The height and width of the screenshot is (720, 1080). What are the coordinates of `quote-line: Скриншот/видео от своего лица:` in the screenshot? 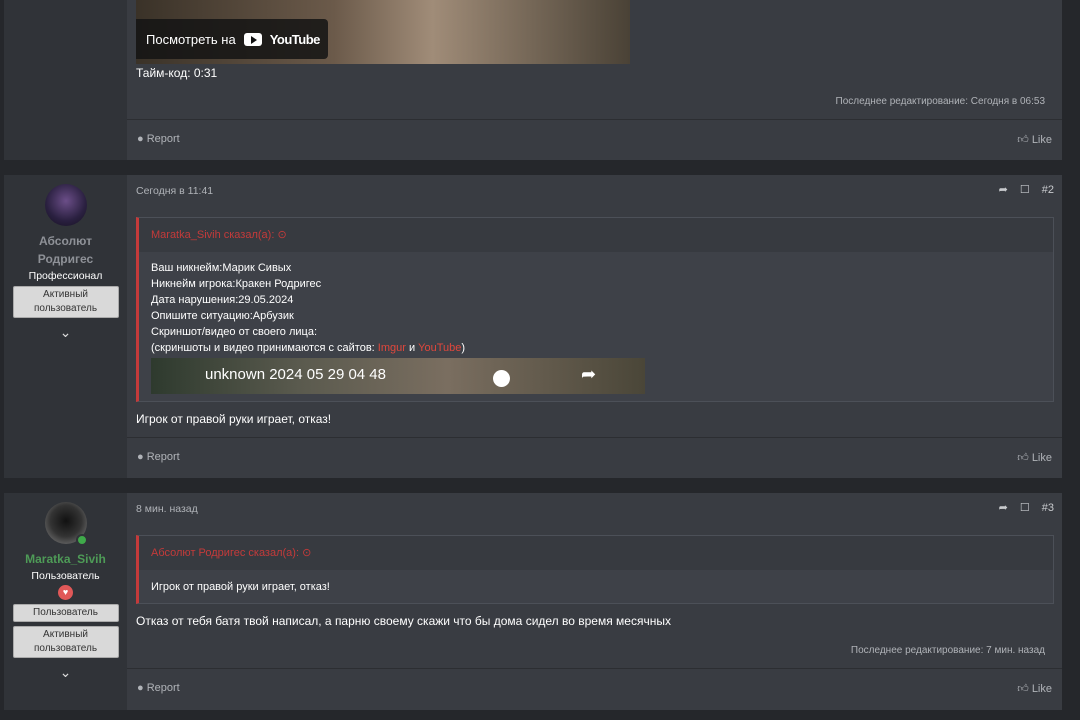 It's located at (234, 332).